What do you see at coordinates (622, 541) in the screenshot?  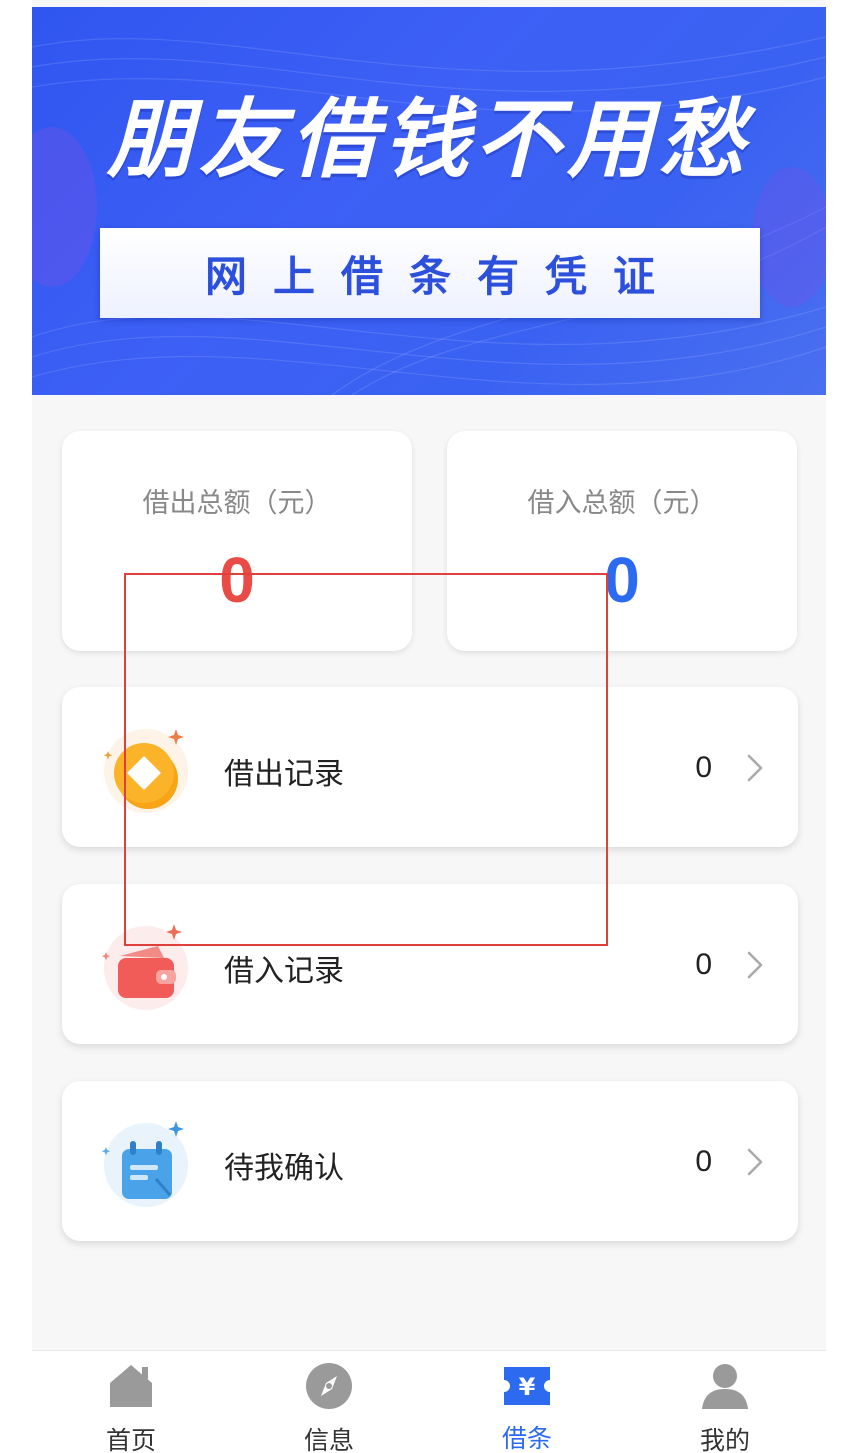 I see `borrowed-total-card: 借入总额（元） 0` at bounding box center [622, 541].